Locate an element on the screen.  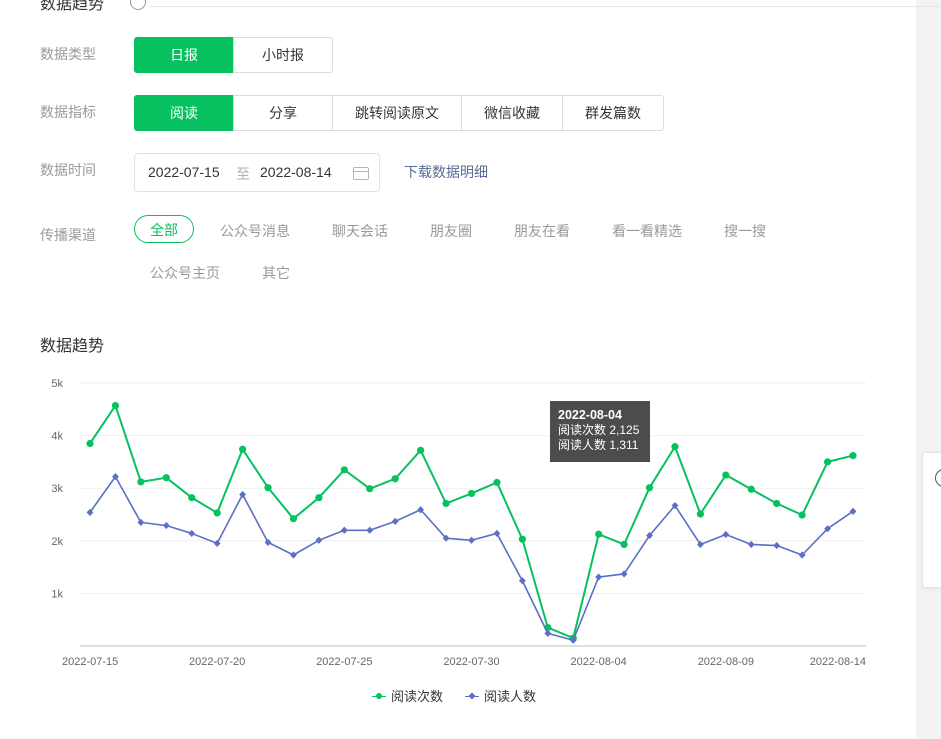
start-date: 2022-07-15 is located at coordinates (184, 172).